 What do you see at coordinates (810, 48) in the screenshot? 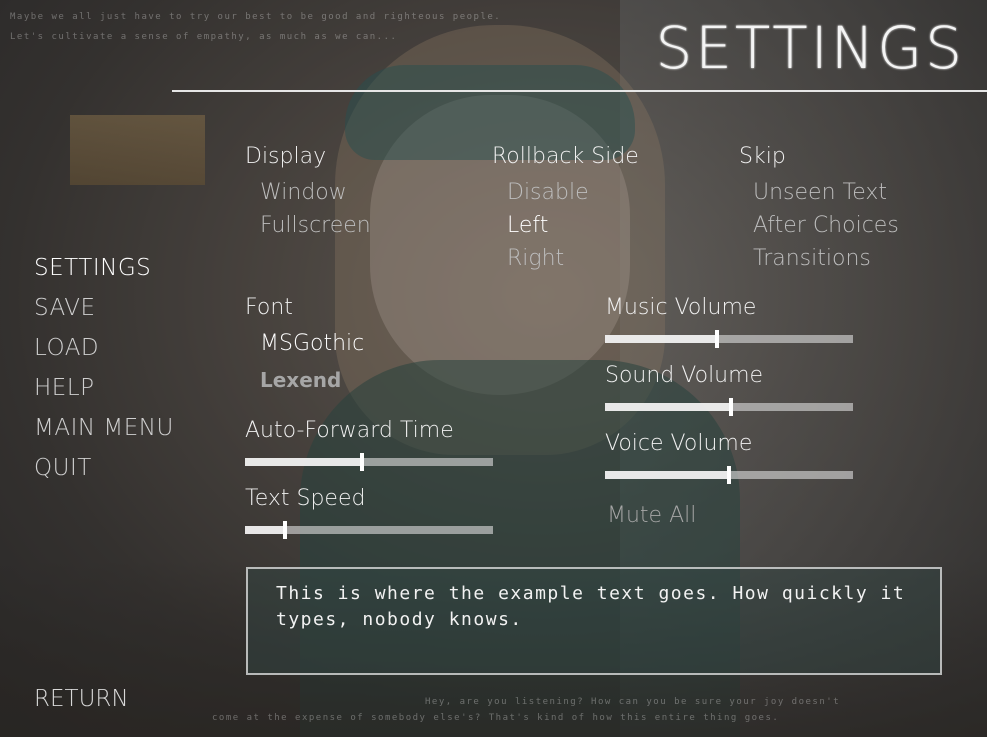
I see `page-title: SETTINGS` at bounding box center [810, 48].